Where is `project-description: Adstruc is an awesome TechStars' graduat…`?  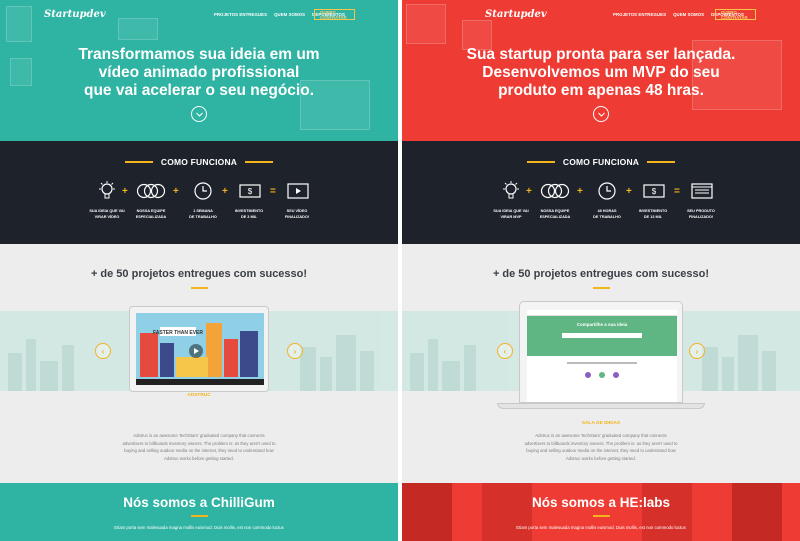
project-description: Adstruc is an awesome TechStars' graduat… is located at coordinates (199, 447).